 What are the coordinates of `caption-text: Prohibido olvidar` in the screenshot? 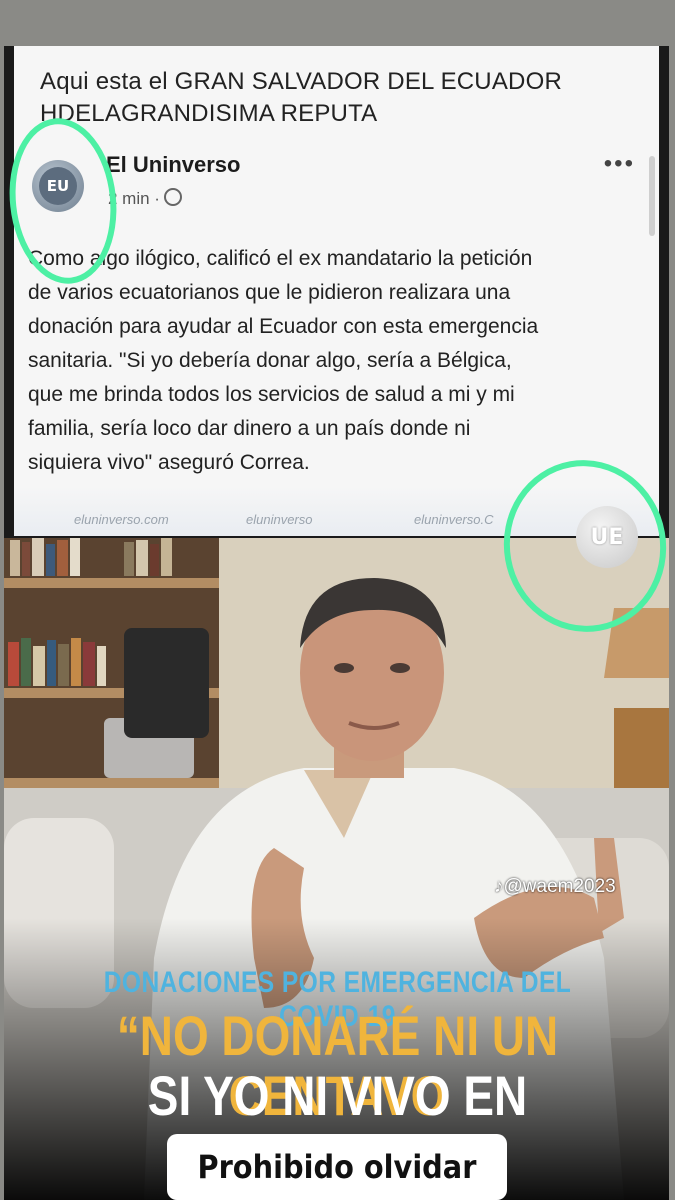 It's located at (337, 1167).